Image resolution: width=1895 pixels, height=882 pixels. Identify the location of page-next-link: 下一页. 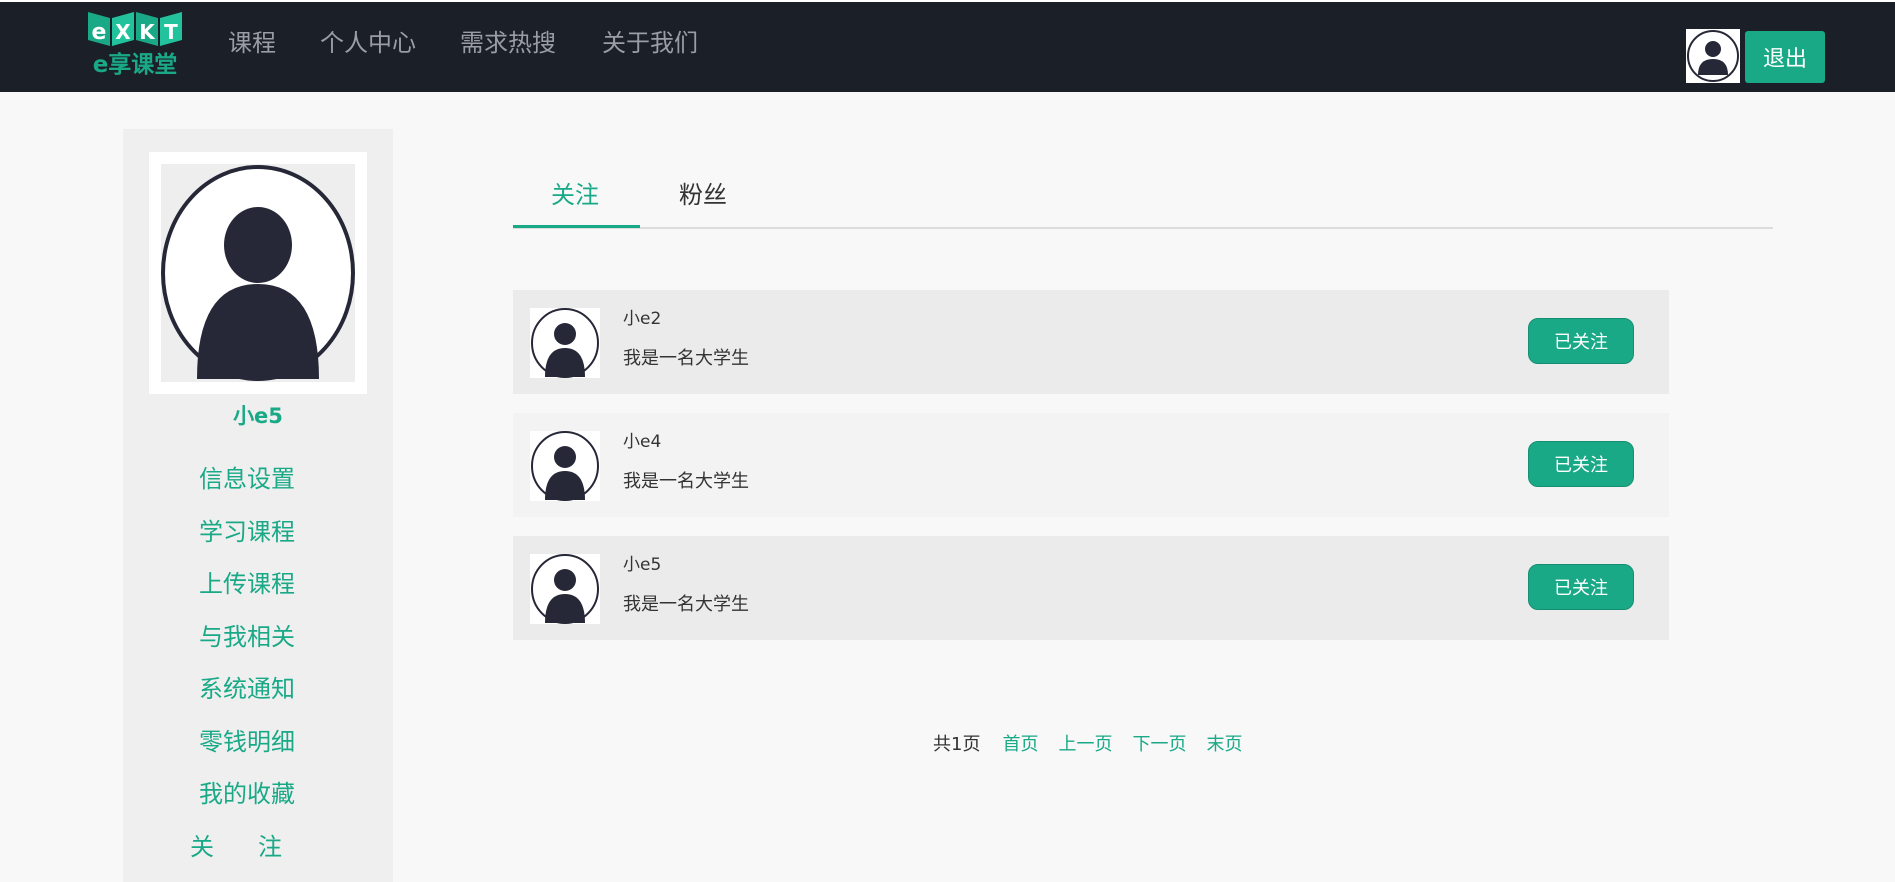
(1159, 745).